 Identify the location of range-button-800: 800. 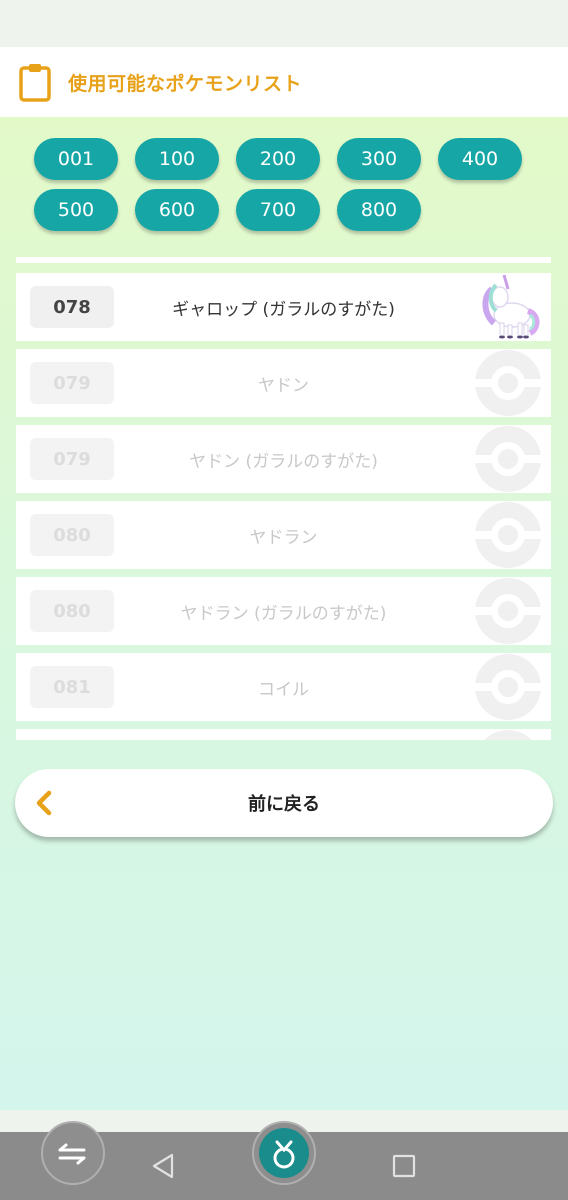
(379, 210).